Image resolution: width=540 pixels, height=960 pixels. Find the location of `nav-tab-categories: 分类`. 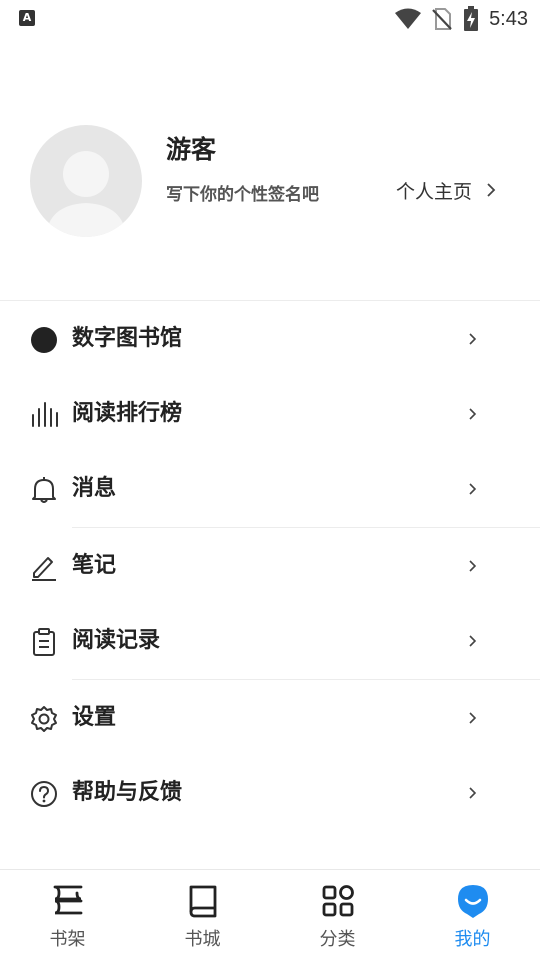

nav-tab-categories: 分类 is located at coordinates (337, 915).